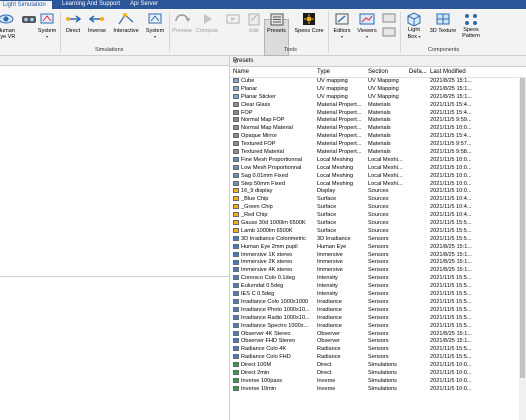  Describe the element at coordinates (327, 223) in the screenshot. I see `row-type: Surface` at that location.